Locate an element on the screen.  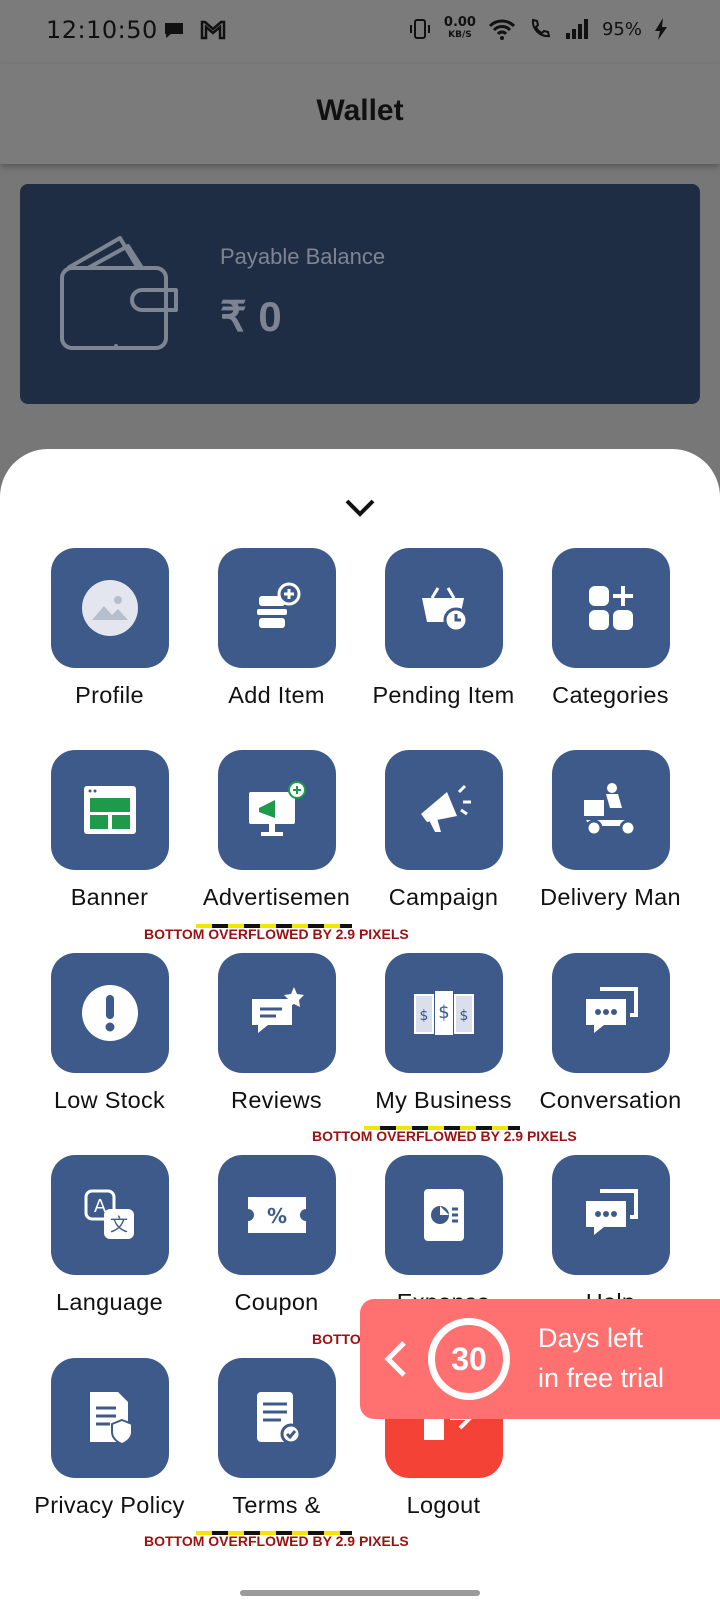
menu-item-label: Conversation is located at coordinates (610, 1100).